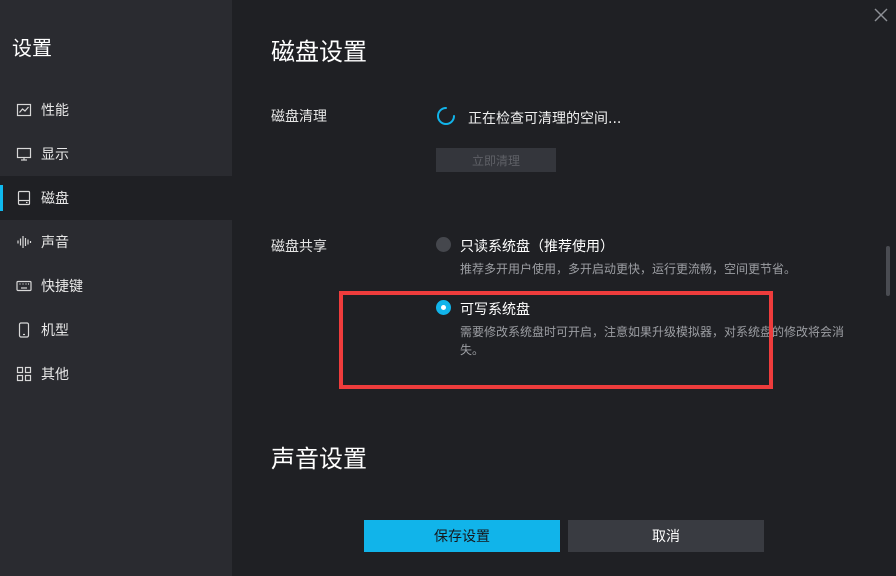 This screenshot has width=896, height=576. Describe the element at coordinates (24, 198) in the screenshot. I see `disk-icon` at that location.